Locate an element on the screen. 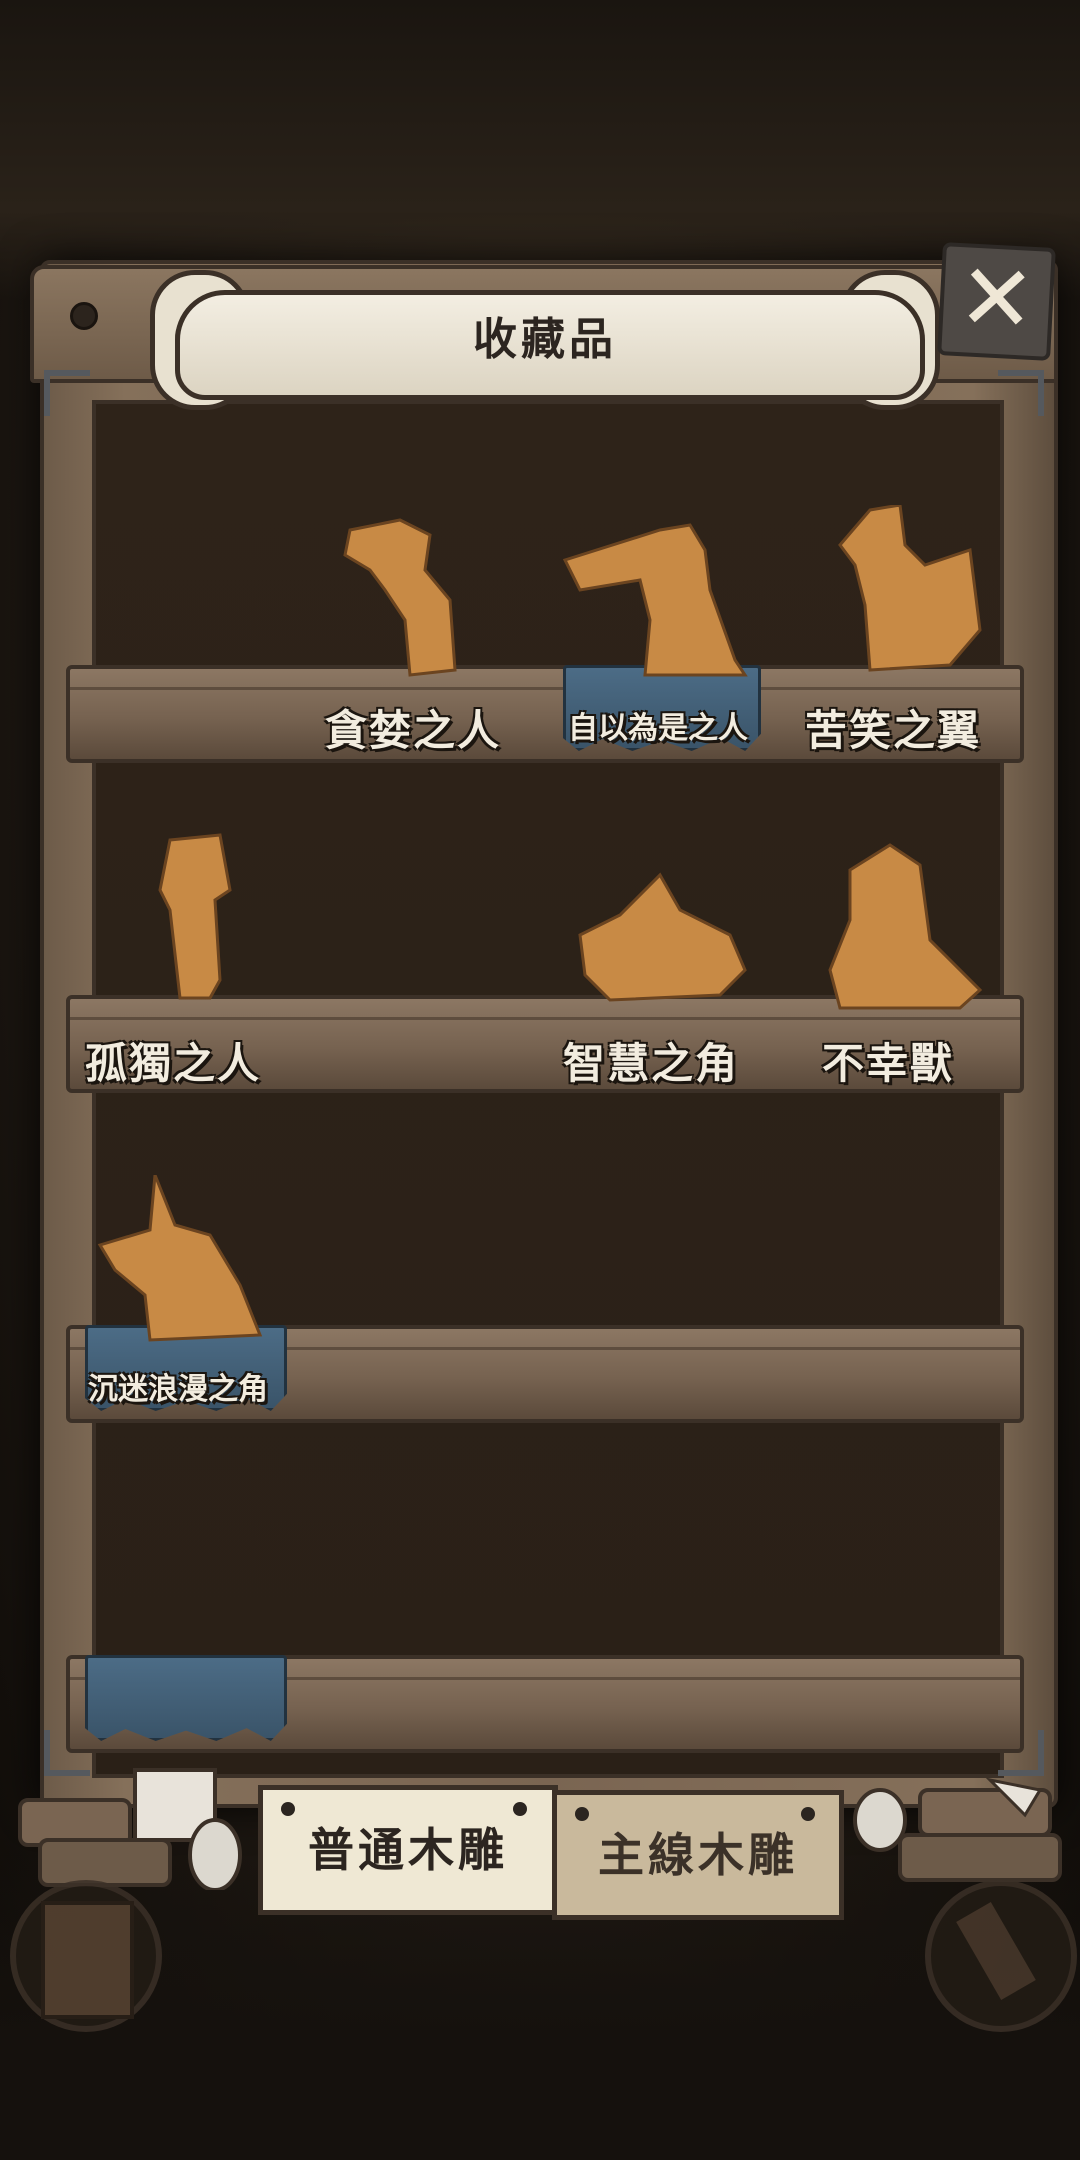 Image resolution: width=1080 pixels, height=2160 pixels. close-button: ✕ is located at coordinates (996, 301).